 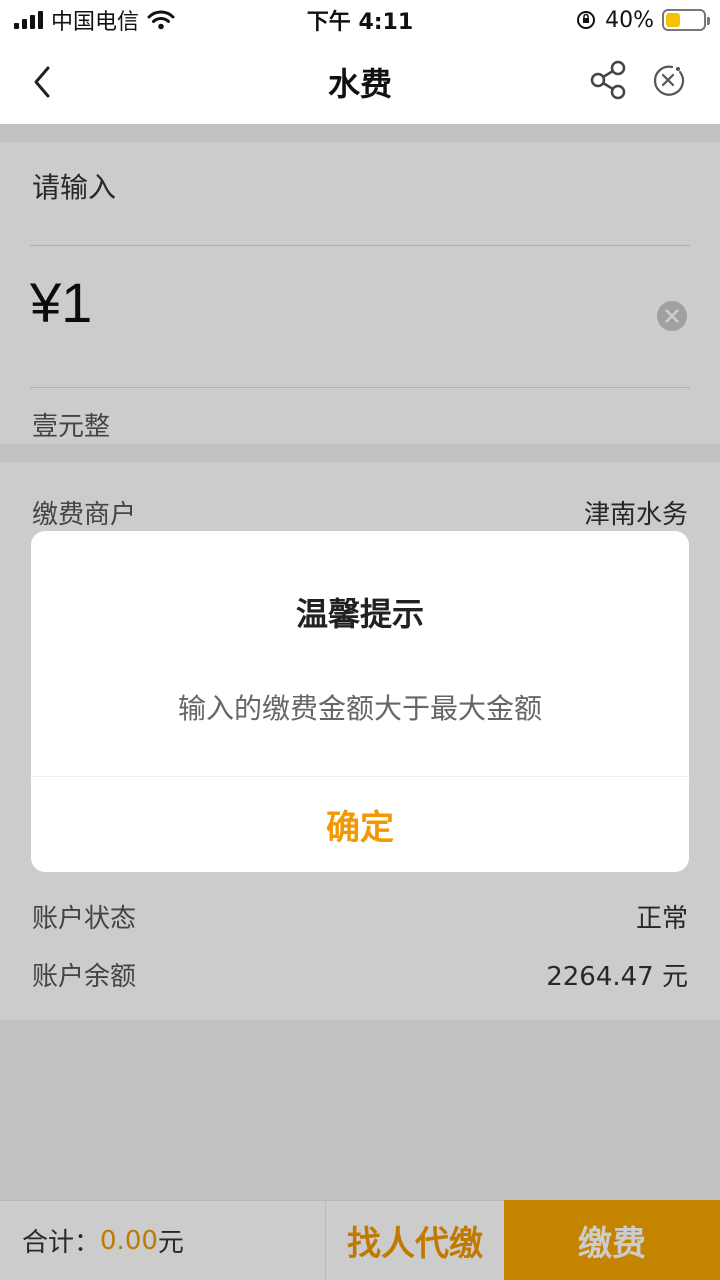 I want to click on rotation-lock-icon, so click(x=586, y=20).